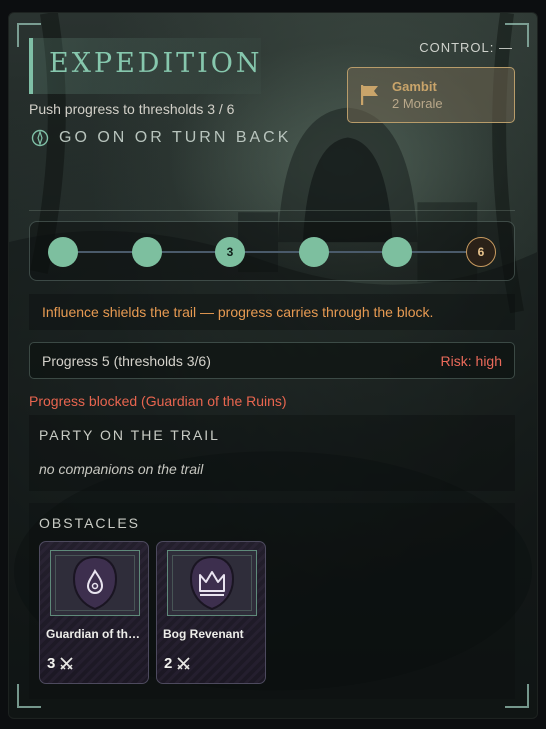 The height and width of the screenshot is (729, 546). I want to click on progress-track: 3 6, so click(272, 251).